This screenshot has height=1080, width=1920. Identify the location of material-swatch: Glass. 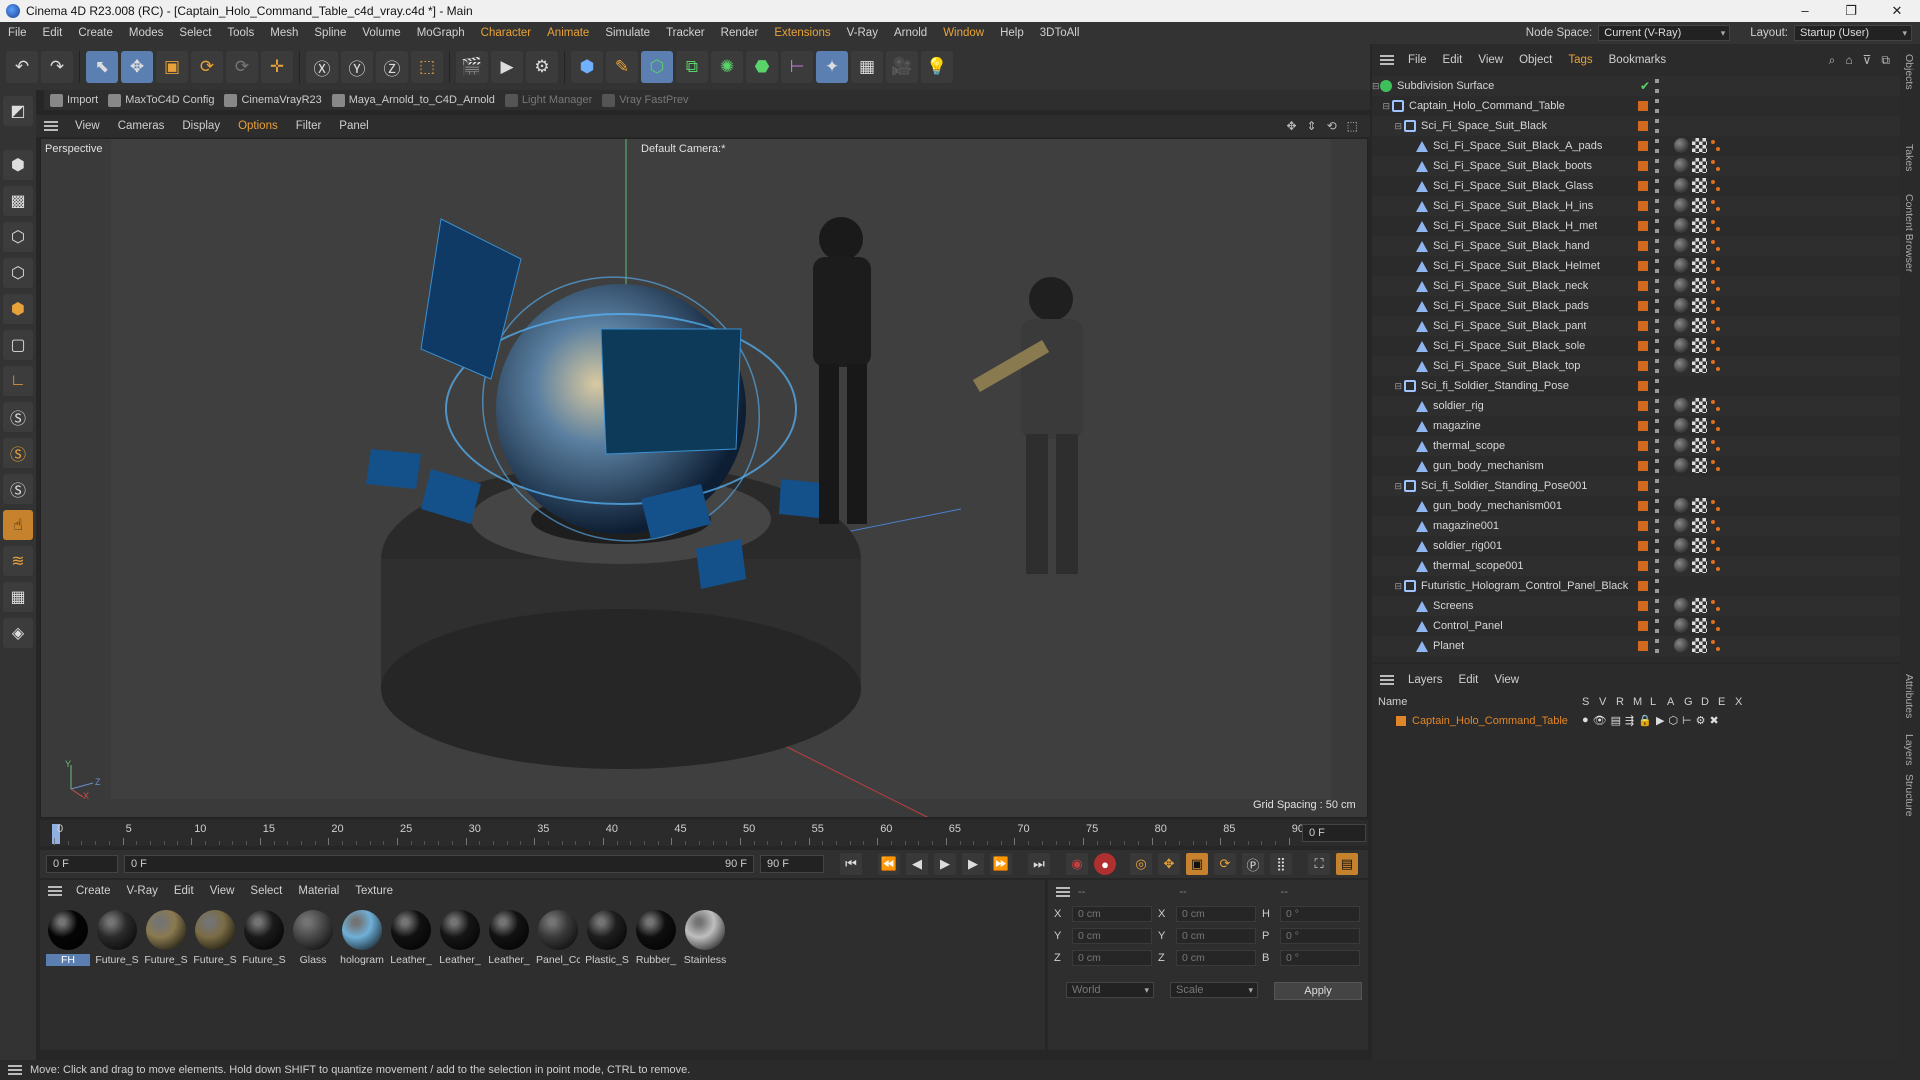
(313, 938).